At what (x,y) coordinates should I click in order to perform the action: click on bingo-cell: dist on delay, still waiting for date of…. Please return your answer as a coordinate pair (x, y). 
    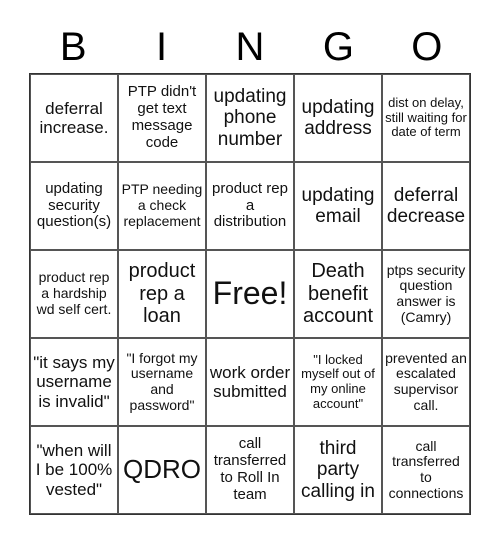
    Looking at the image, I should click on (426, 118).